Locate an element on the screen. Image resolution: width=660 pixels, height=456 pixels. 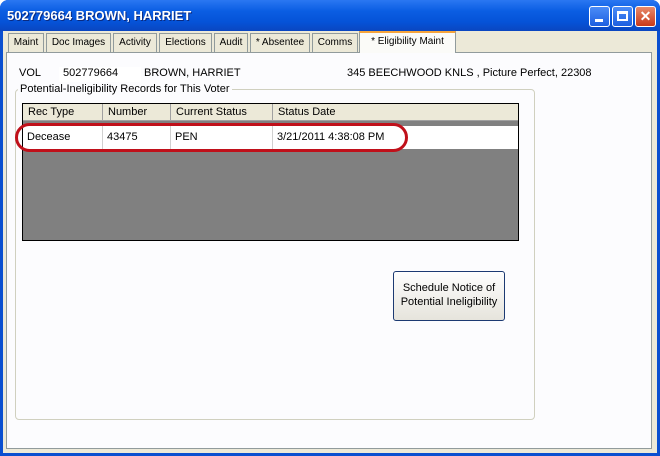
close-button: ✕ is located at coordinates (645, 16).